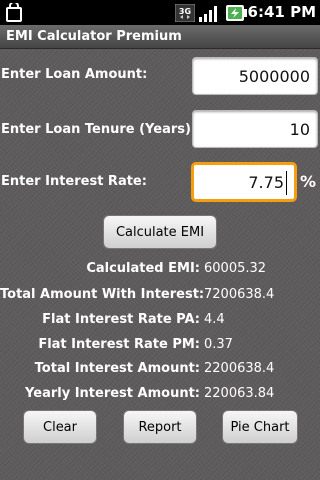 The image size is (320, 480). I want to click on flat-rate-pm-value: 0.37, so click(218, 344).